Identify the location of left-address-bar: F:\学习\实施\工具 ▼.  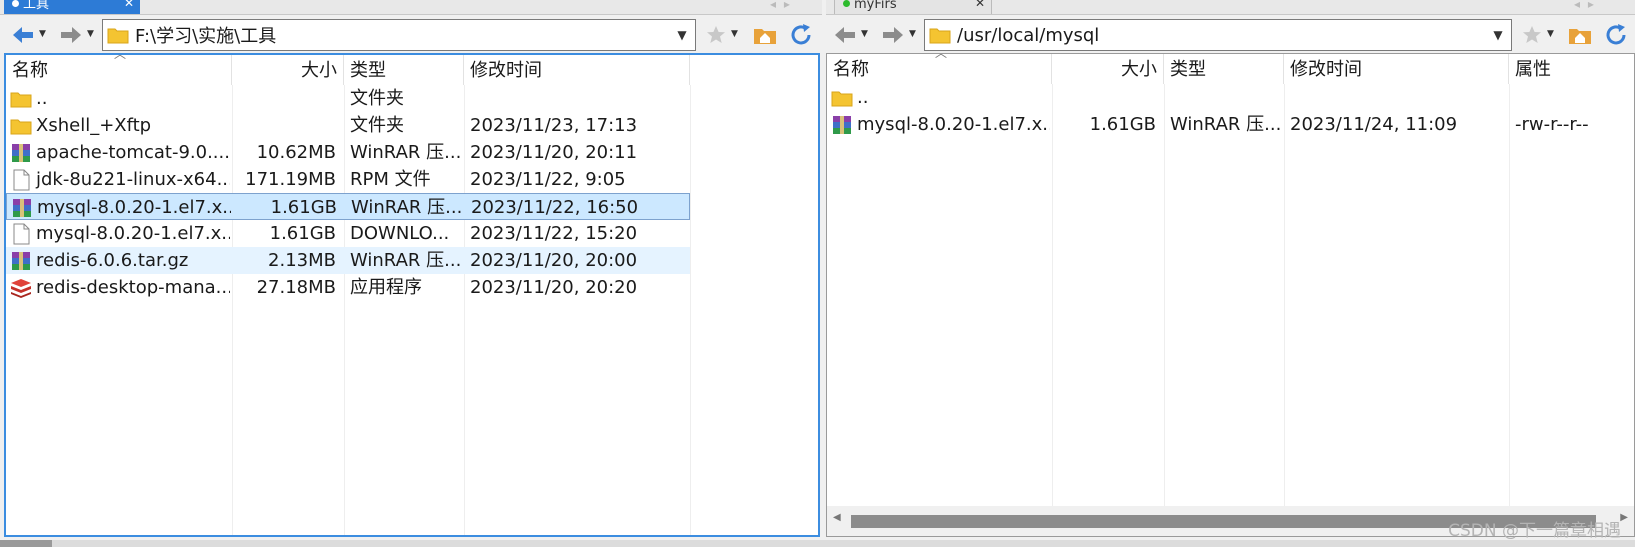
(399, 35).